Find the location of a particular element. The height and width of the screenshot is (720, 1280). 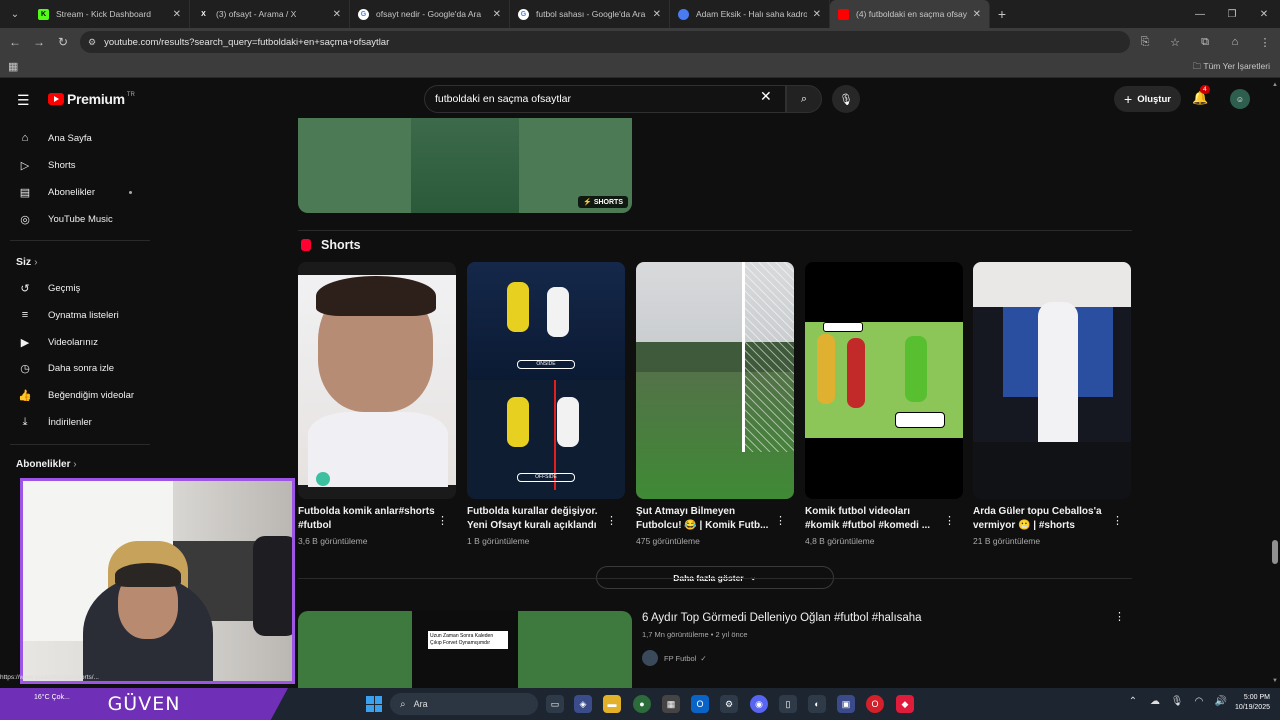

close-window-icon: ✕ is located at coordinates (1264, 14).